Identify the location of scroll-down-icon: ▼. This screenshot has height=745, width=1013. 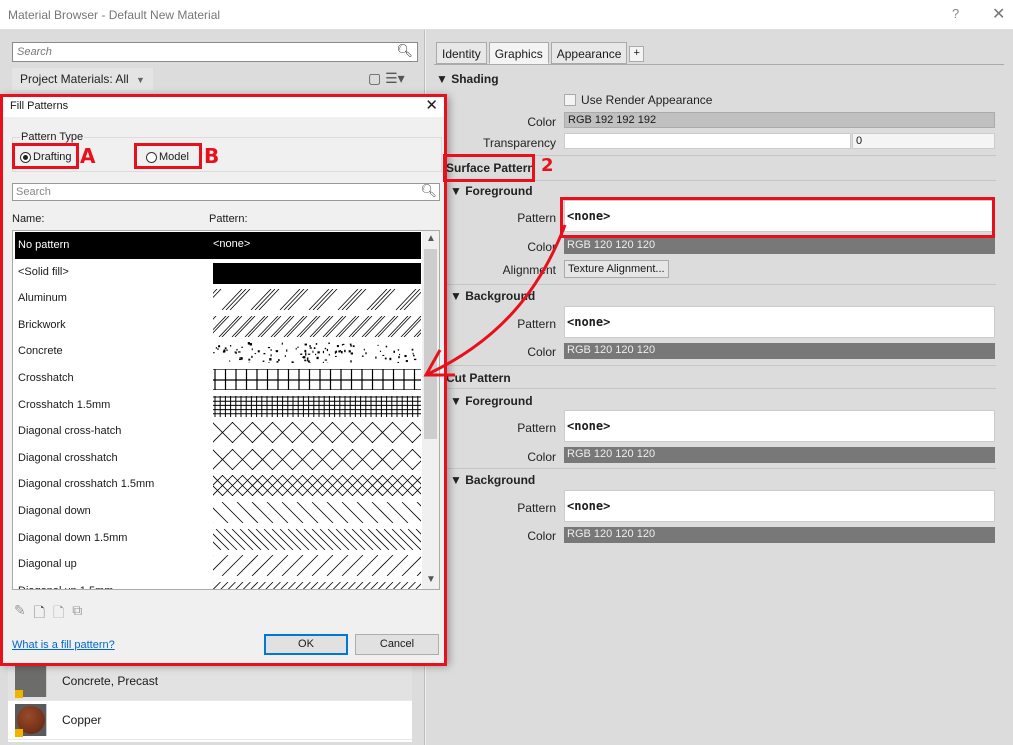
(431, 579).